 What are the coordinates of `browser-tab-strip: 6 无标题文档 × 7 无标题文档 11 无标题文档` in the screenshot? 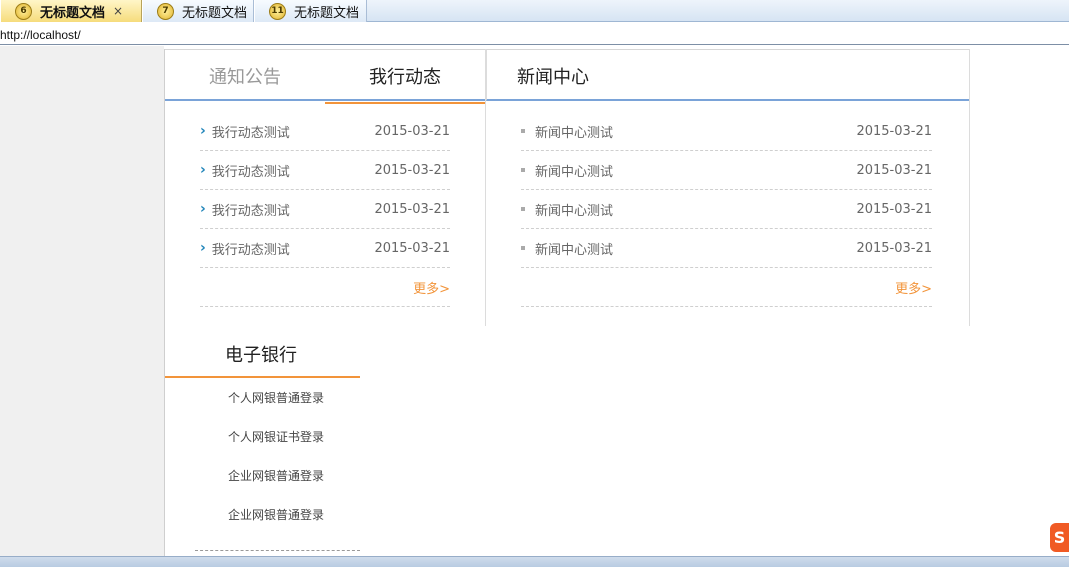 It's located at (534, 11).